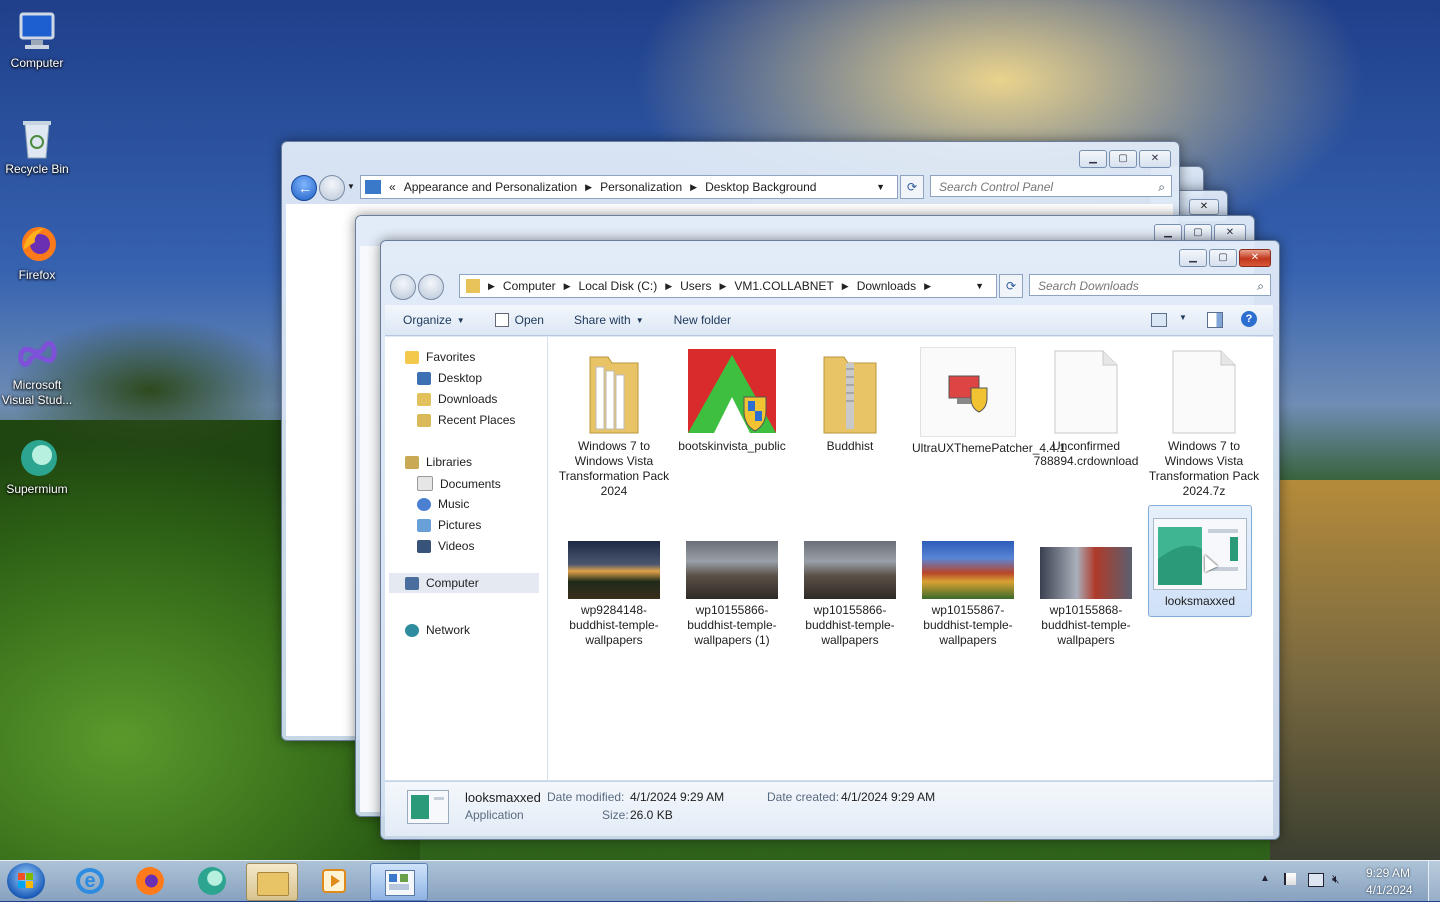 Image resolution: width=1440 pixels, height=902 pixels. Describe the element at coordinates (443, 504) in the screenshot. I see `nav-music: Music` at that location.